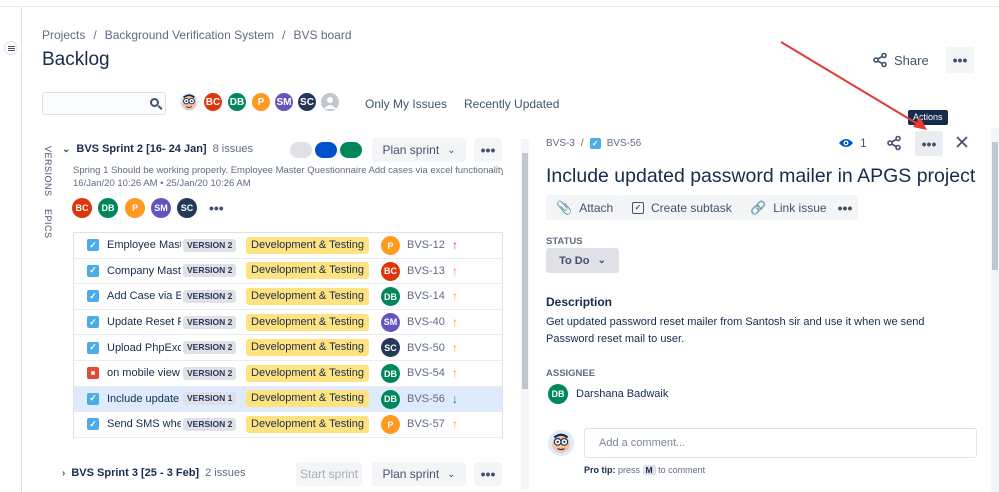 Image resolution: width=999 pixels, height=492 pixels. Describe the element at coordinates (153, 473) in the screenshot. I see `sprint-3-header: › BVS Sprint 3 [25 - 3 Feb] 2 issues` at that location.